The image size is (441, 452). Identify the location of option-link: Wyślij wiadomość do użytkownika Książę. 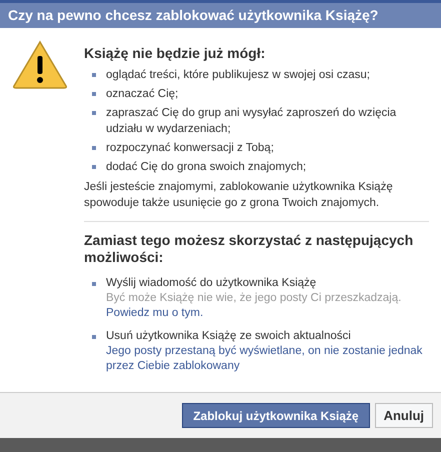
(254, 283).